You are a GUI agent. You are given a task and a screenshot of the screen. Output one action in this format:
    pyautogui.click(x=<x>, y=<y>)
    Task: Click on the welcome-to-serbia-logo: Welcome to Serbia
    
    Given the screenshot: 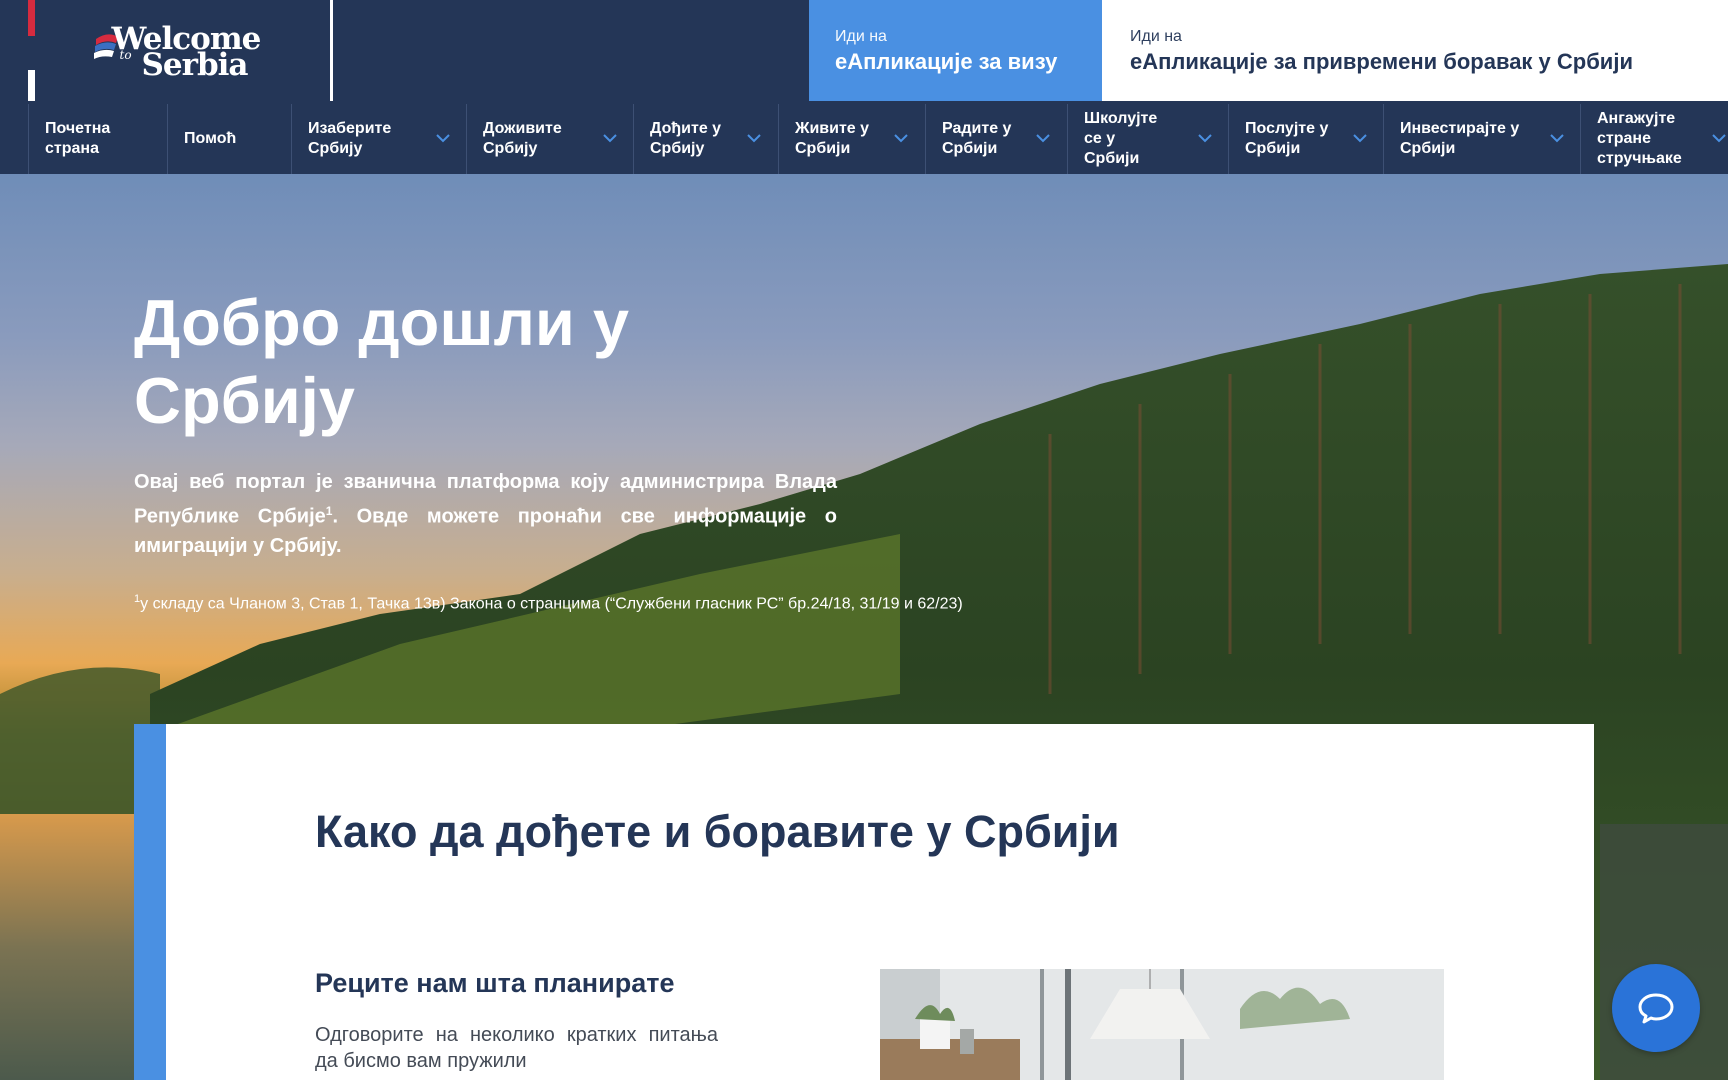 What is the action you would take?
    pyautogui.click(x=183, y=52)
    